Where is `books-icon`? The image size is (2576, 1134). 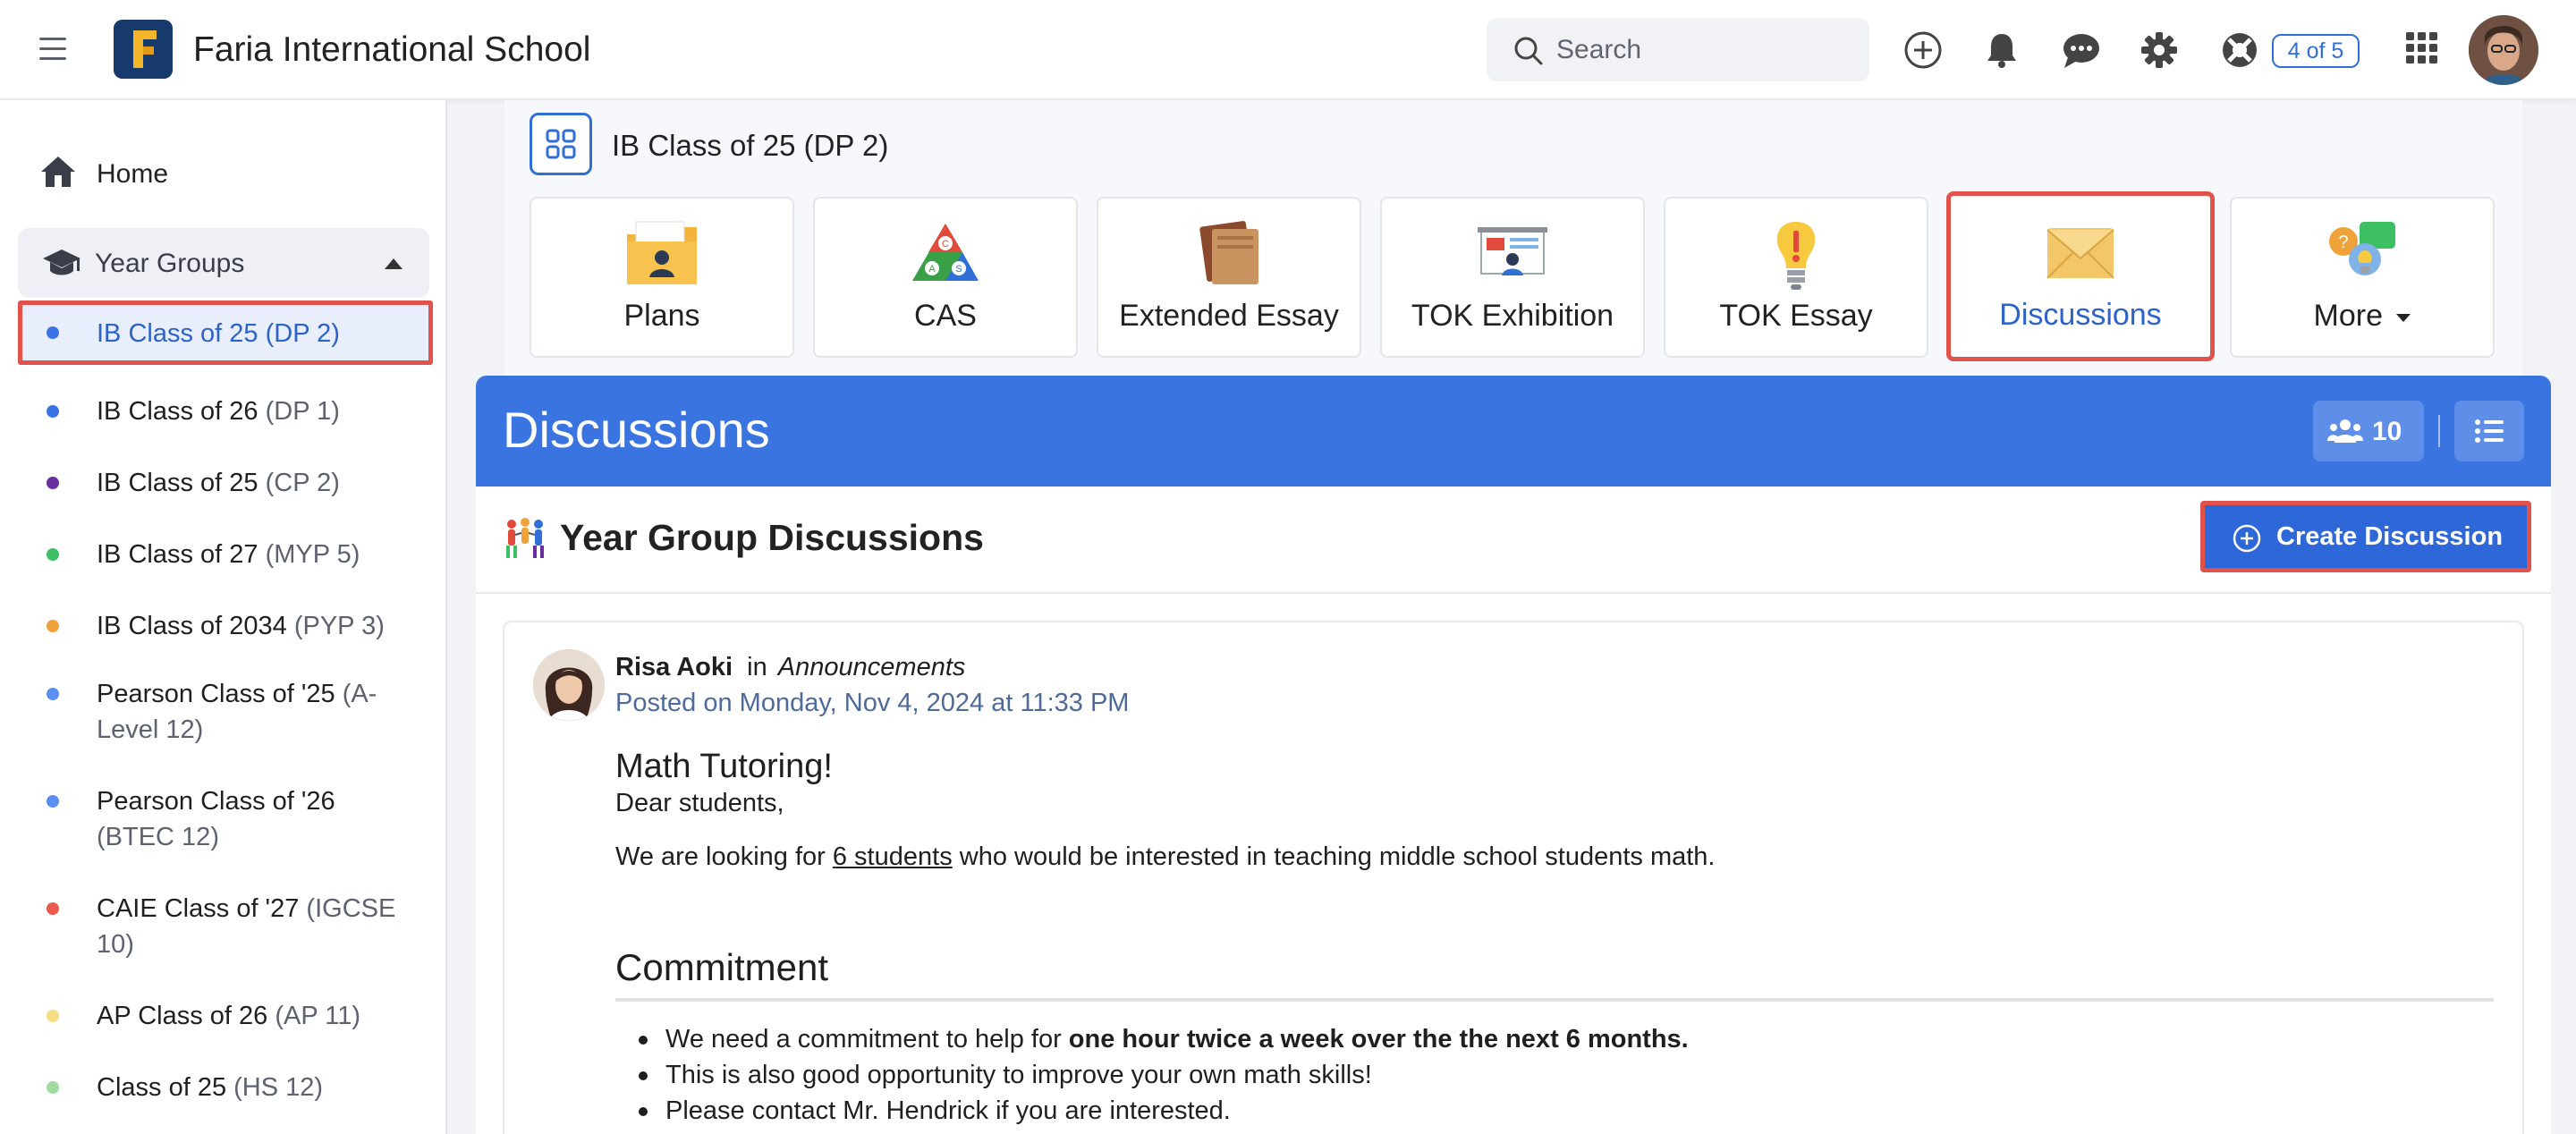
books-icon is located at coordinates (1228, 253).